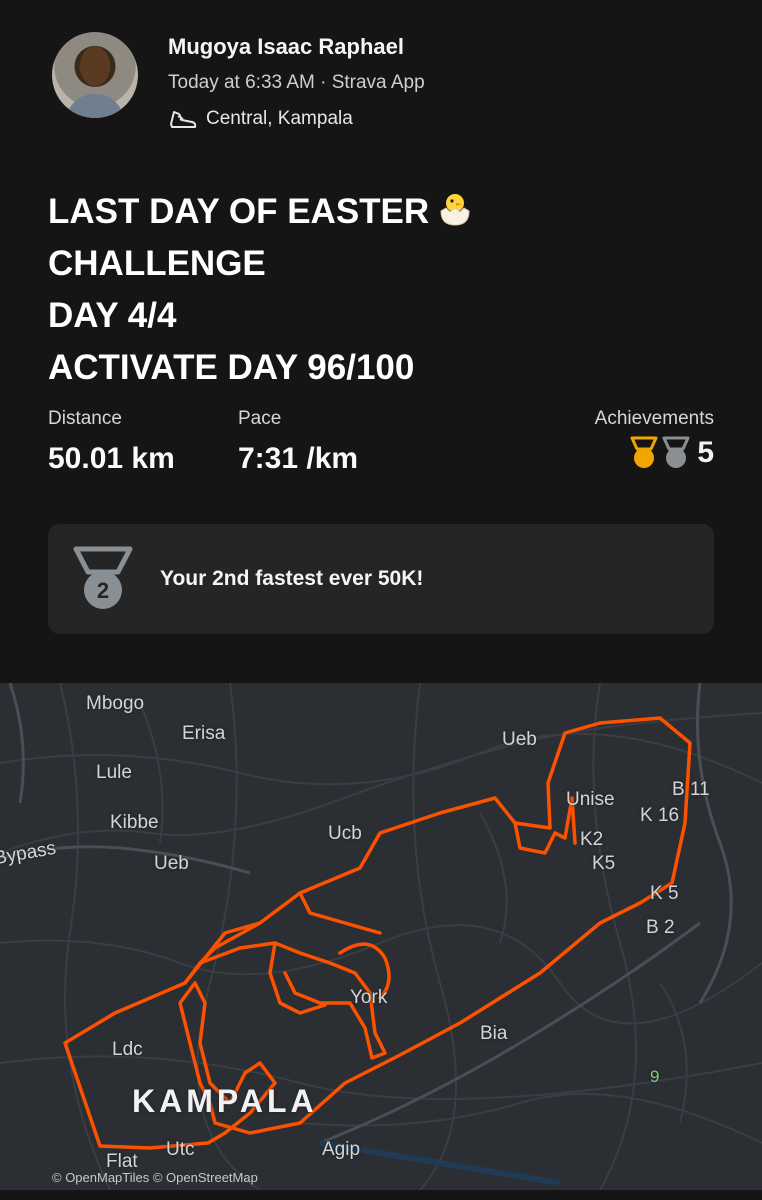 Image resolution: width=762 pixels, height=1200 pixels. Describe the element at coordinates (660, 815) in the screenshot. I see `map-label-k16: K 16` at that location.